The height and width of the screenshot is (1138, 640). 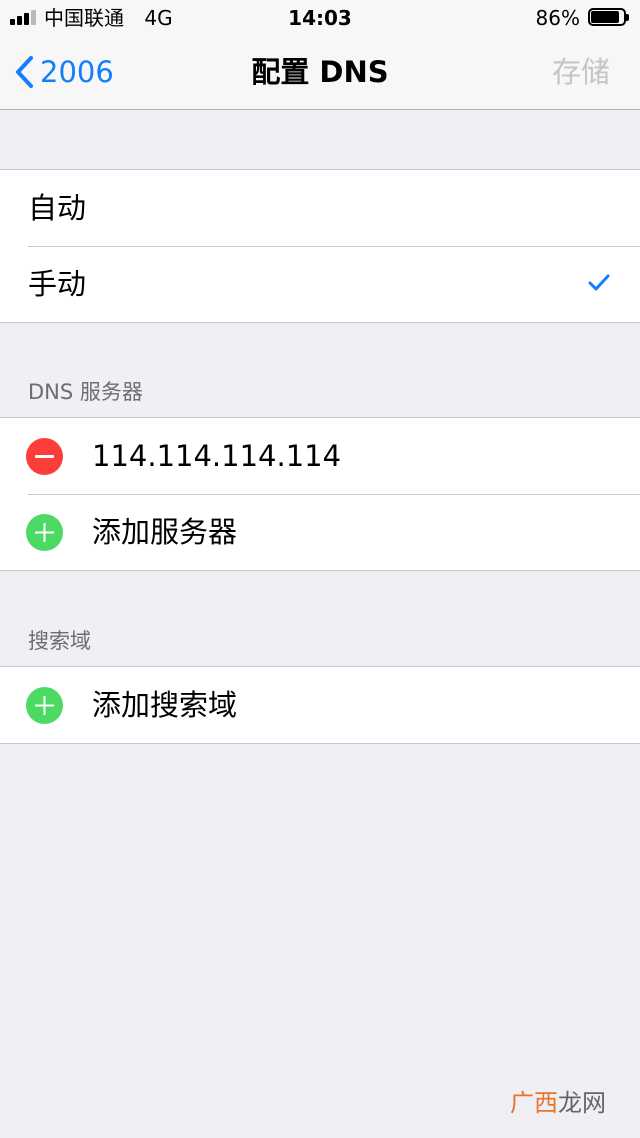 I want to click on watermark-accent: 广西, so click(x=534, y=1103).